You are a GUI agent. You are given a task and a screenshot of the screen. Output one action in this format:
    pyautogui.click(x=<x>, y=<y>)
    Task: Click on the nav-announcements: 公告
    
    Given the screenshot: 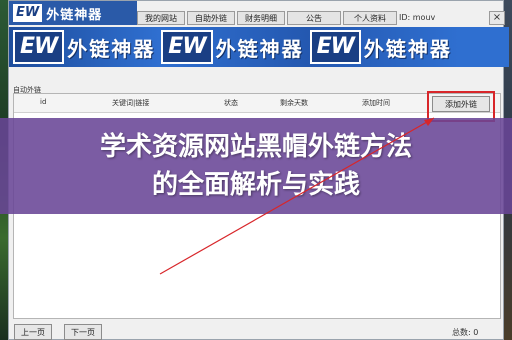 What is the action you would take?
    pyautogui.click(x=314, y=18)
    